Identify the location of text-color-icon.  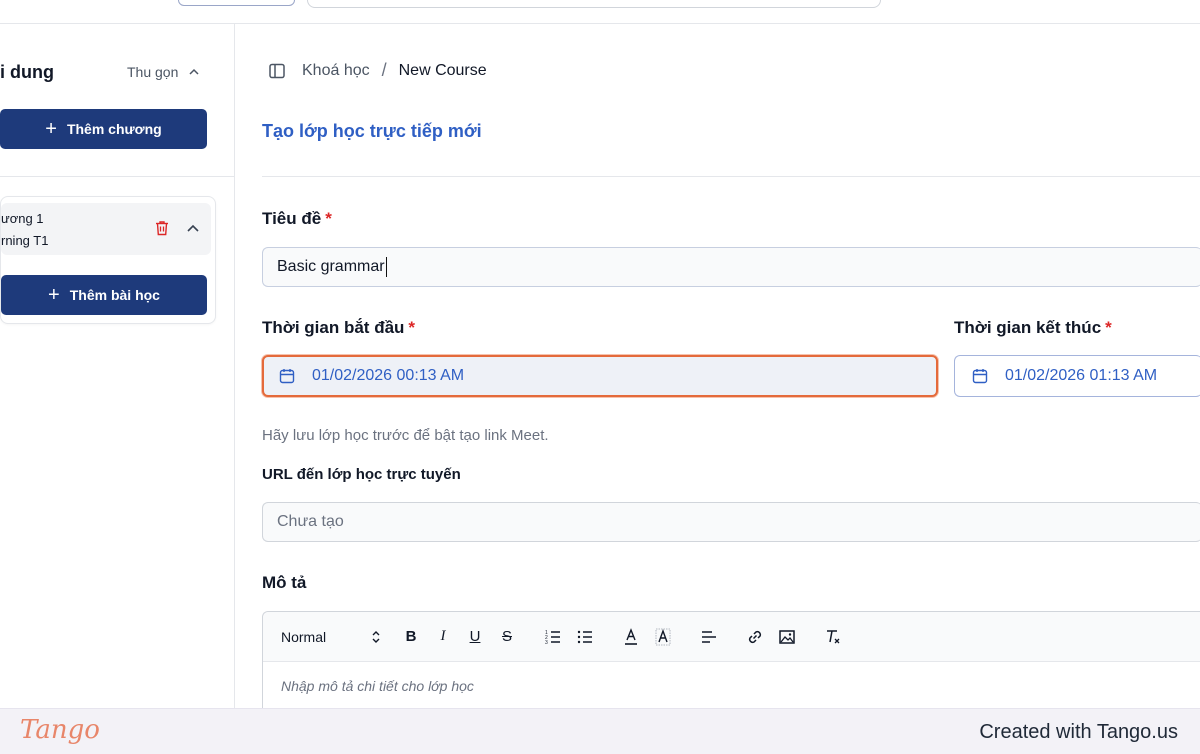
(631, 637).